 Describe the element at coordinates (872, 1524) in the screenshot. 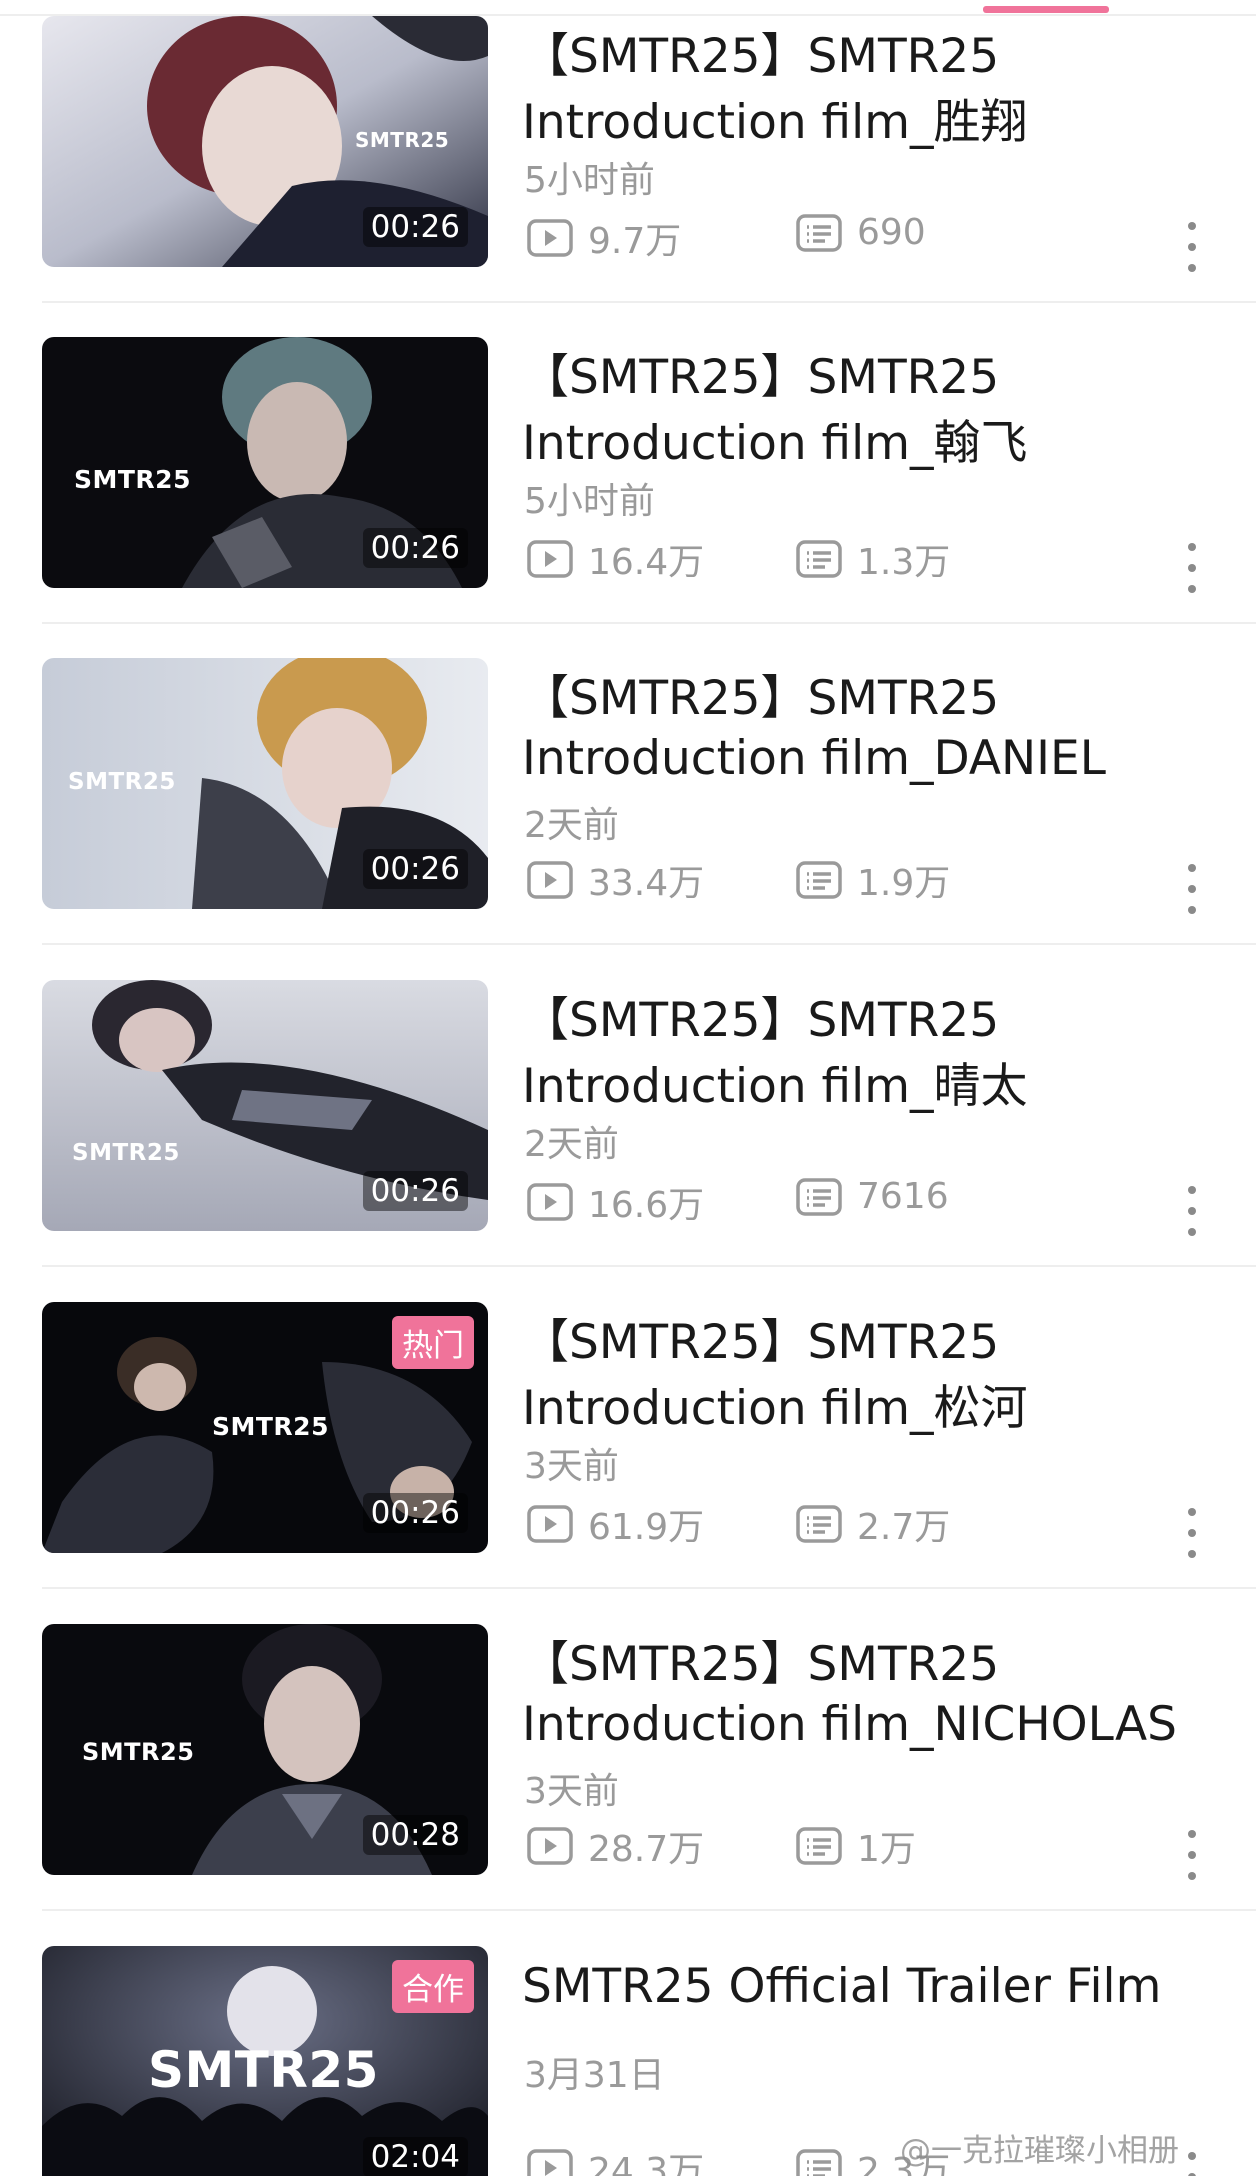

I see `danmaku-count: 2.7万` at that location.